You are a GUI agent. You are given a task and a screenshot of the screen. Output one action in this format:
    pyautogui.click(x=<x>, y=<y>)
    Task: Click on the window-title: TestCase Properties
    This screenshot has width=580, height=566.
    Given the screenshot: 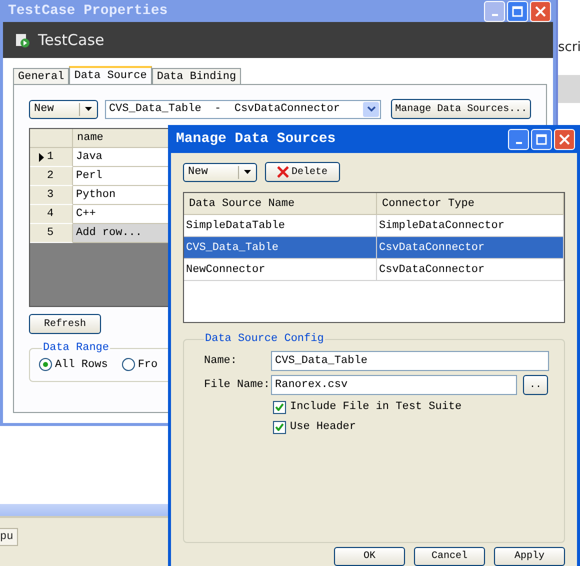 What is the action you would take?
    pyautogui.click(x=88, y=11)
    